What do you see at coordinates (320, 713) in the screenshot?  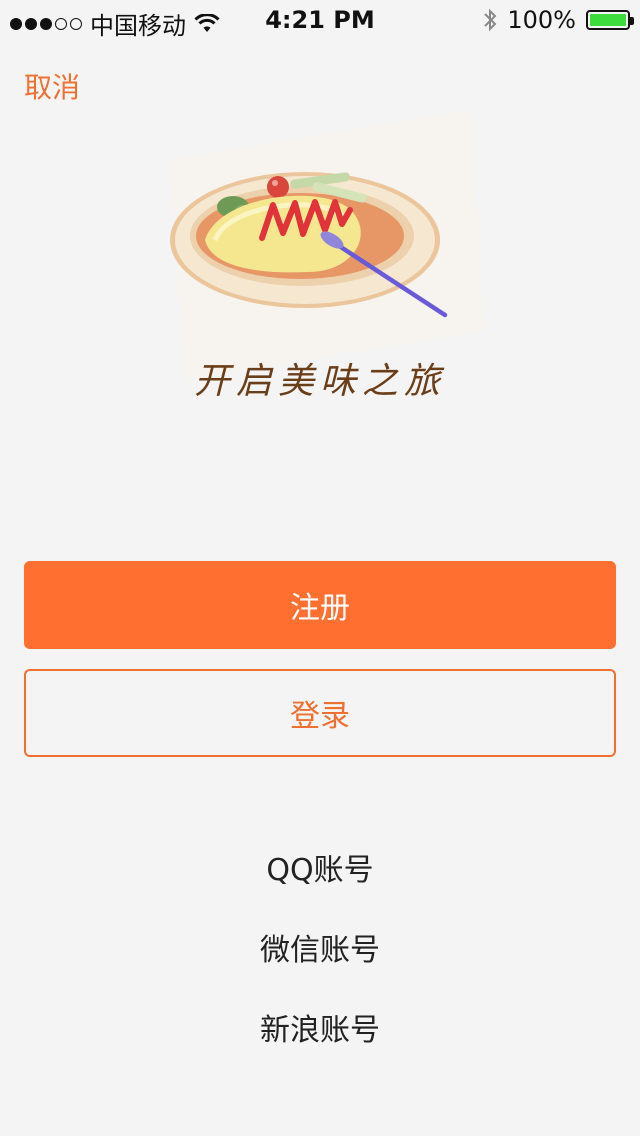 I see `login-button: 登录` at bounding box center [320, 713].